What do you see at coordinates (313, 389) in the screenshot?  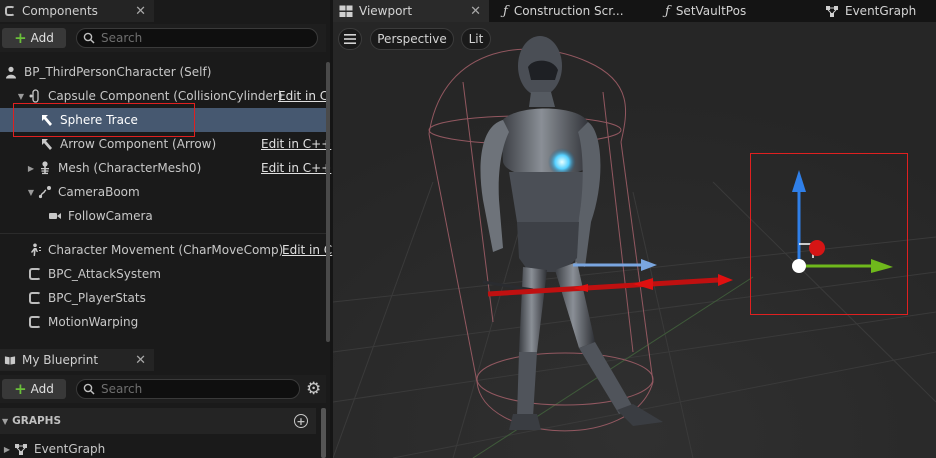 I see `settings-gear-icon: ⚙` at bounding box center [313, 389].